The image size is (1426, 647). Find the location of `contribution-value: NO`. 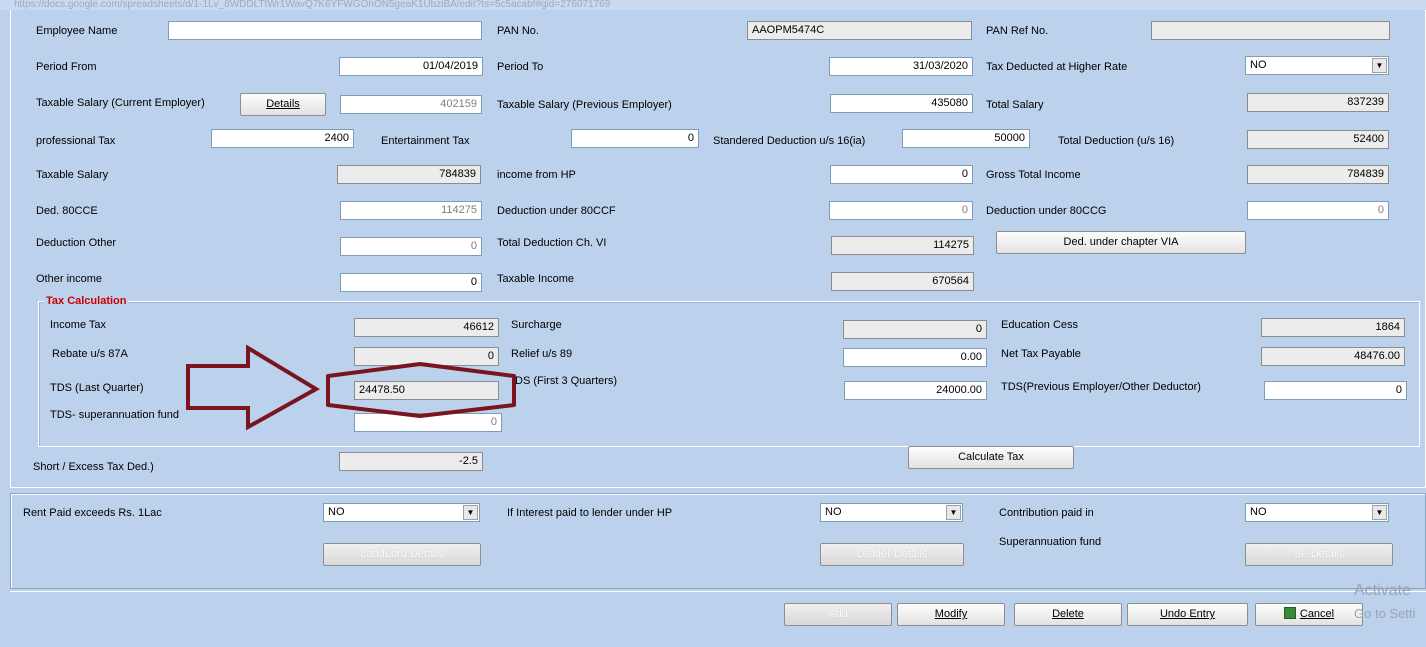

contribution-value: NO is located at coordinates (1258, 512).